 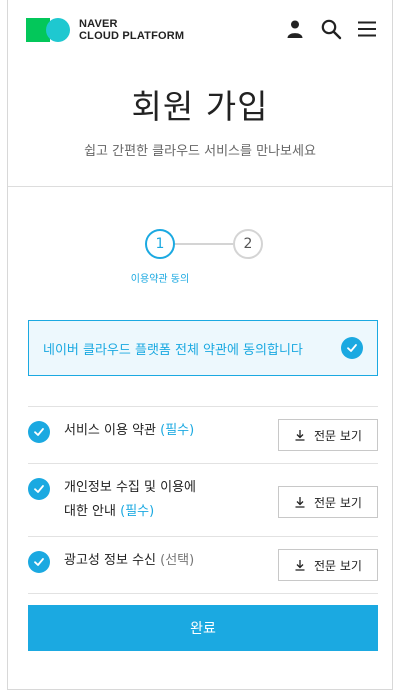 I want to click on page-title: 회원 가입, so click(x=200, y=106).